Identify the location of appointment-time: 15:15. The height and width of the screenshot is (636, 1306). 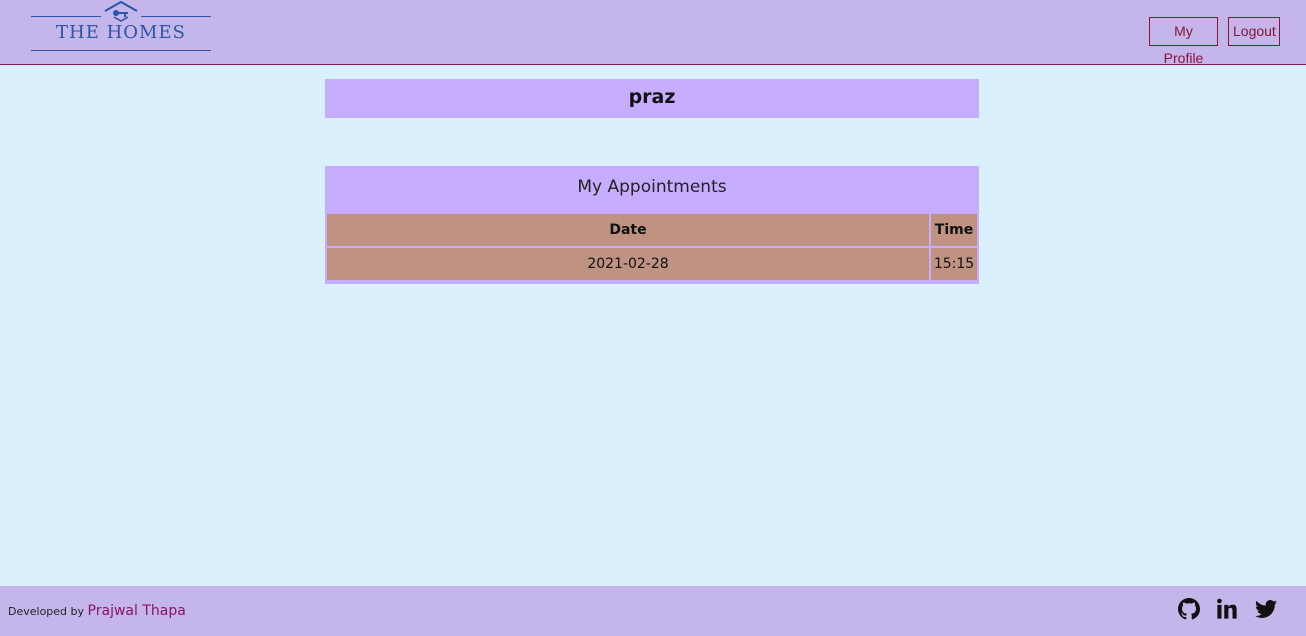
(954, 264).